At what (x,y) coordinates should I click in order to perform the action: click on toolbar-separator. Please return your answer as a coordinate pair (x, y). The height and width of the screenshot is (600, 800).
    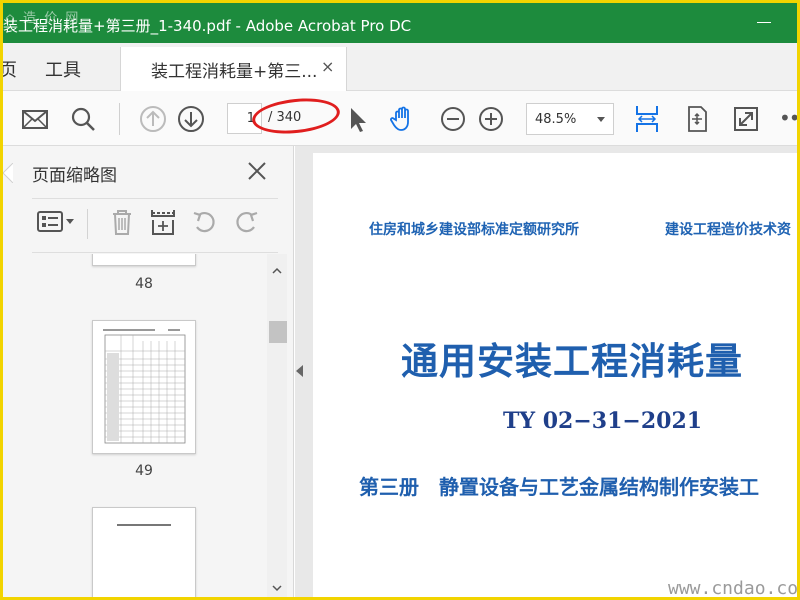
    Looking at the image, I should click on (119, 119).